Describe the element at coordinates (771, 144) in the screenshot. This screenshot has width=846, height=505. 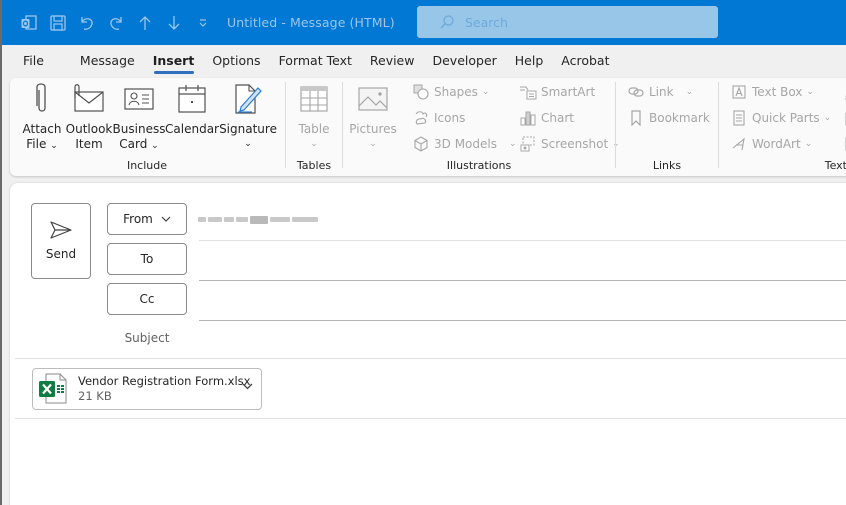
I see `wordart-button: WordArt ⌄` at that location.